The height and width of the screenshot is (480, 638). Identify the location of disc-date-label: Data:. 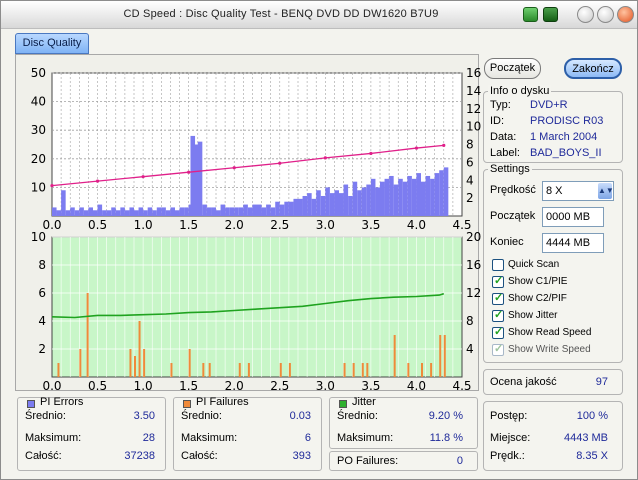
(503, 137).